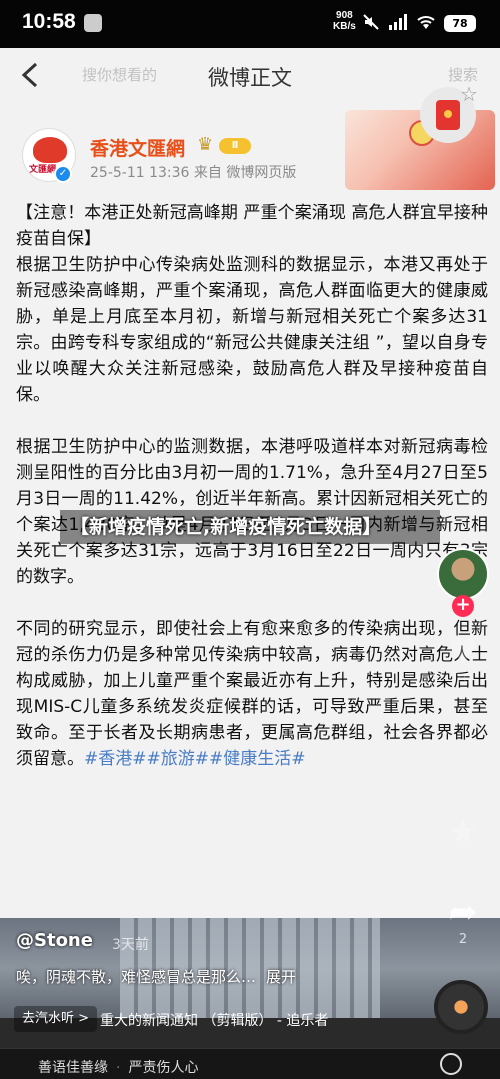 This screenshot has height=1079, width=500. What do you see at coordinates (250, 1063) in the screenshot?
I see `bottom-bar: 善语佳善缘 · 严责伤人心` at bounding box center [250, 1063].